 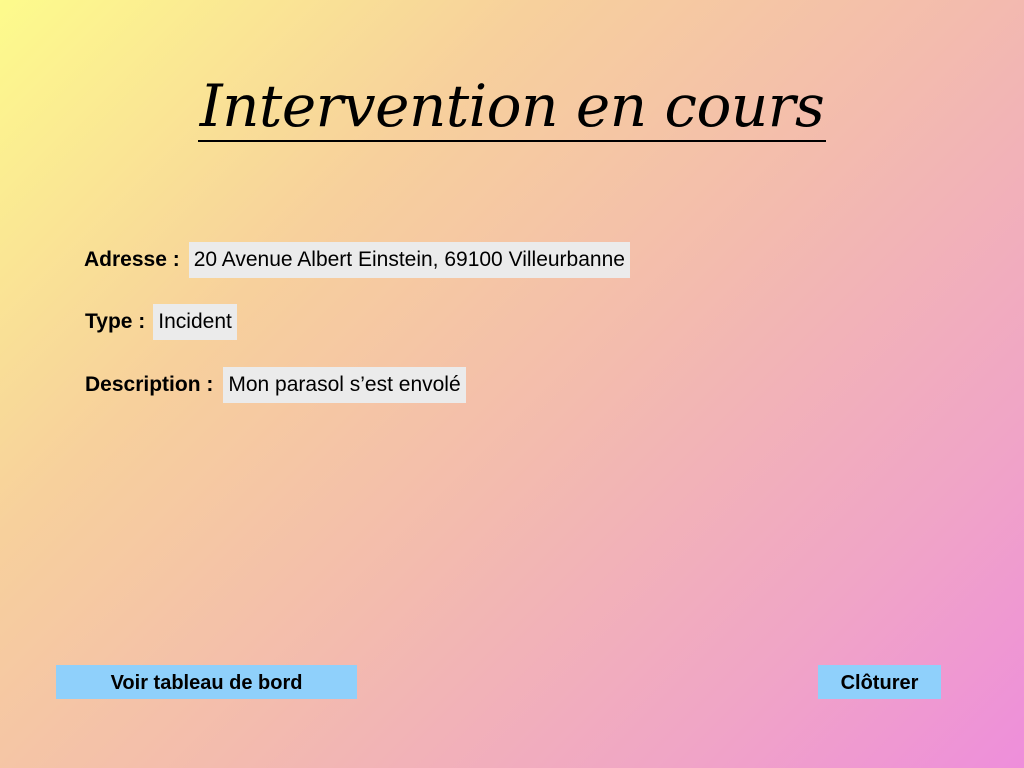 I want to click on description-row: Description : Mon parasol s’est envolé, so click(x=275, y=385).